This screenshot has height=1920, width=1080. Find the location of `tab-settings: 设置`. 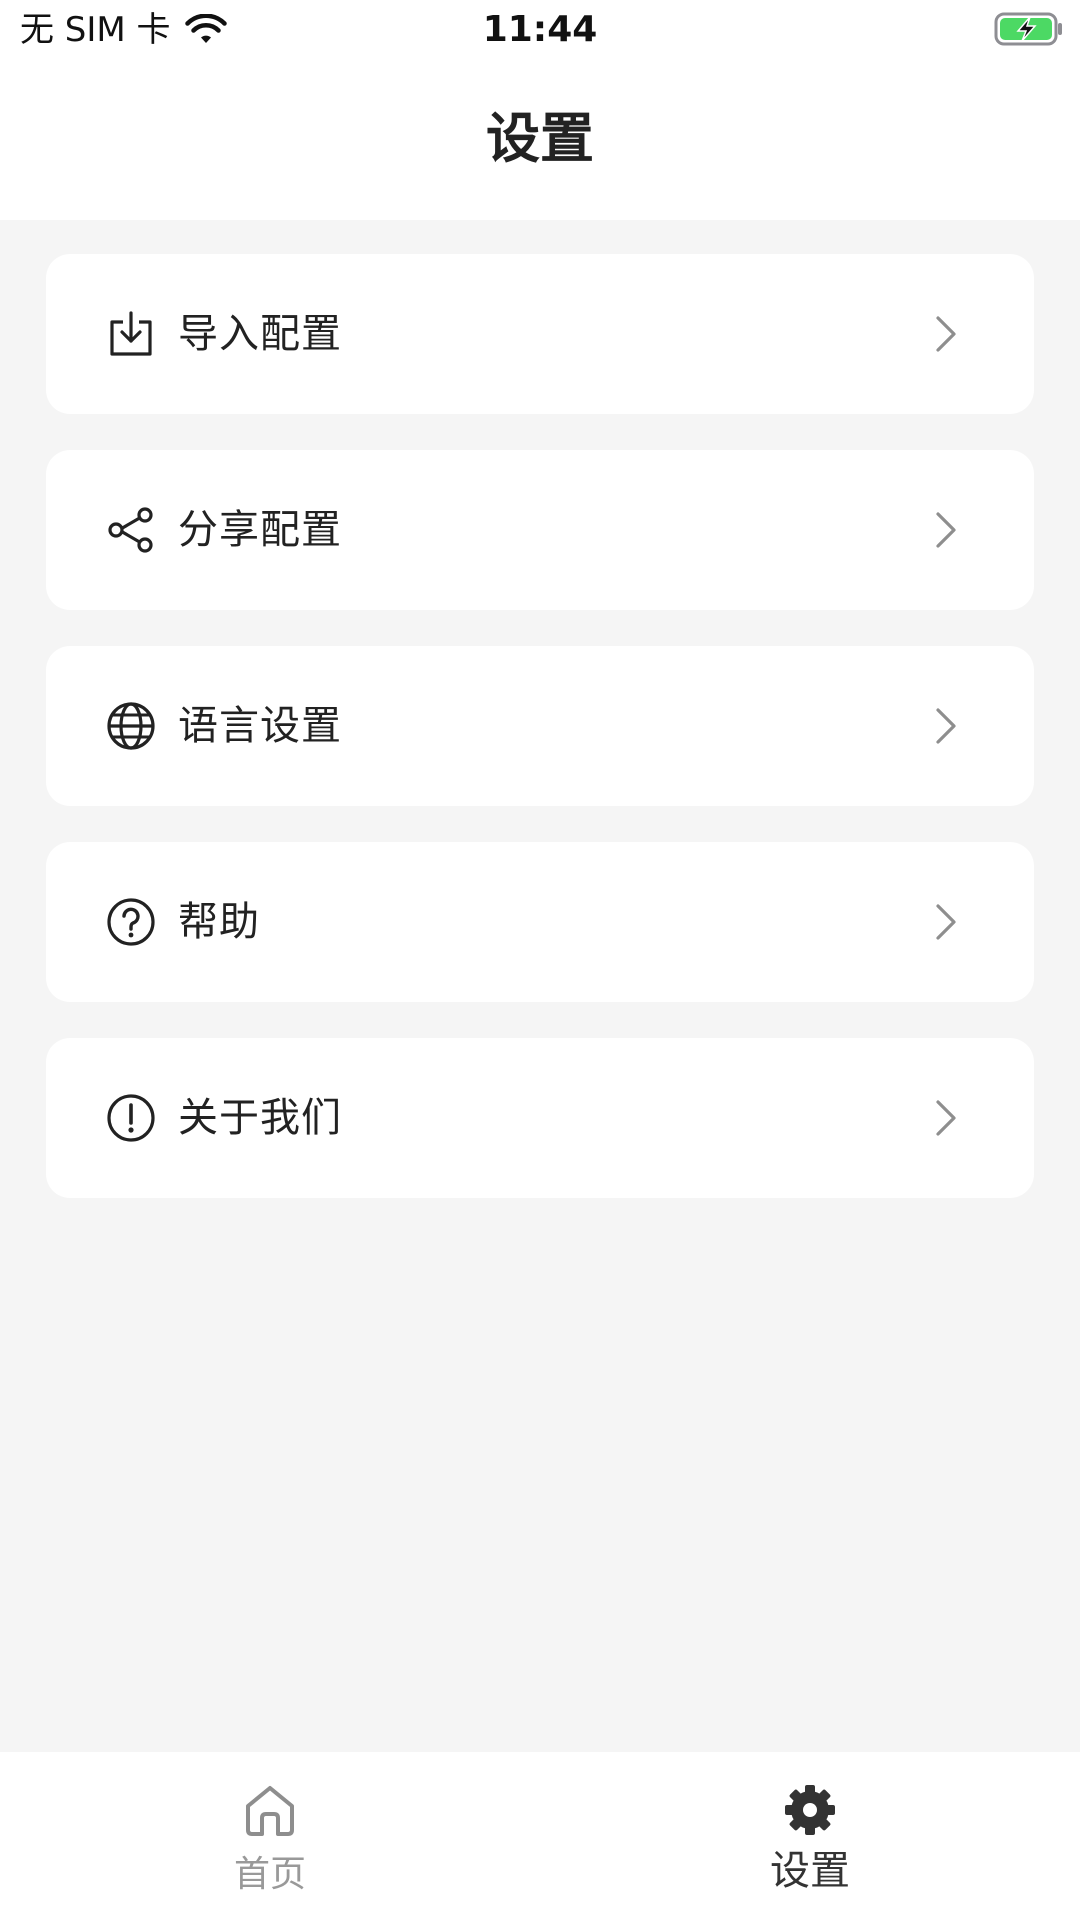

tab-settings: 设置 is located at coordinates (810, 1836).